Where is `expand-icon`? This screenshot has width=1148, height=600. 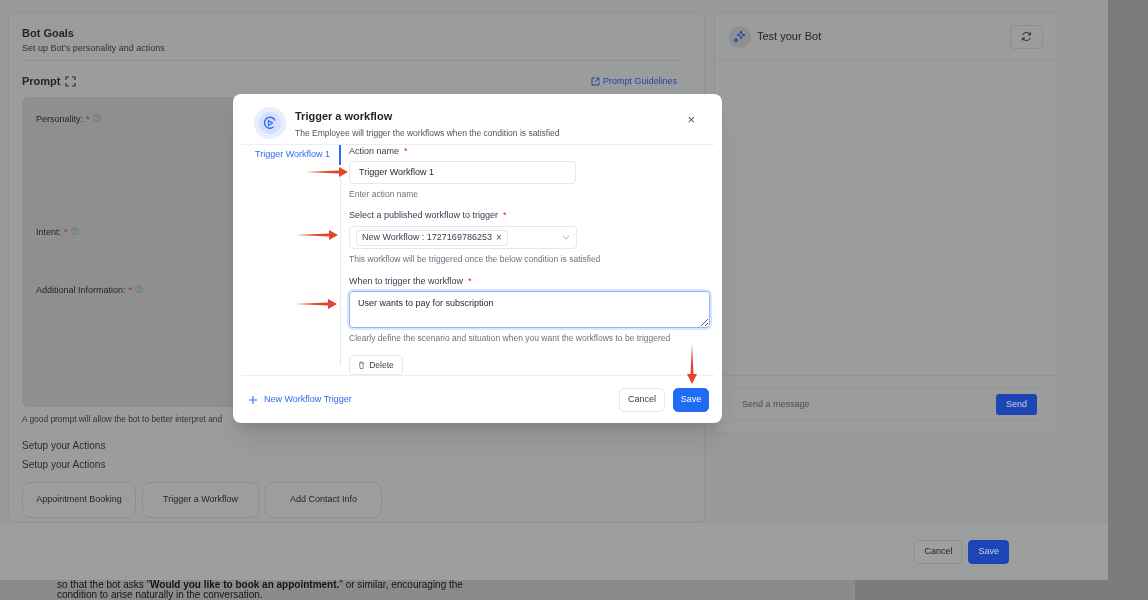 expand-icon is located at coordinates (70, 81).